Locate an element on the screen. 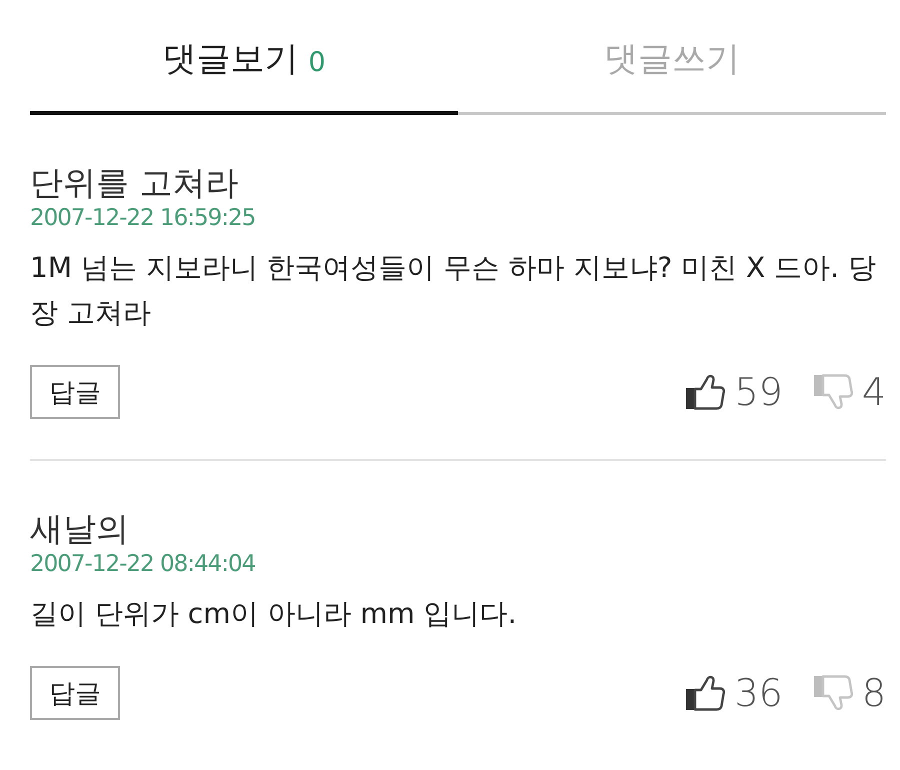 This screenshot has height=770, width=900. like-button: 36 is located at coordinates (734, 693).